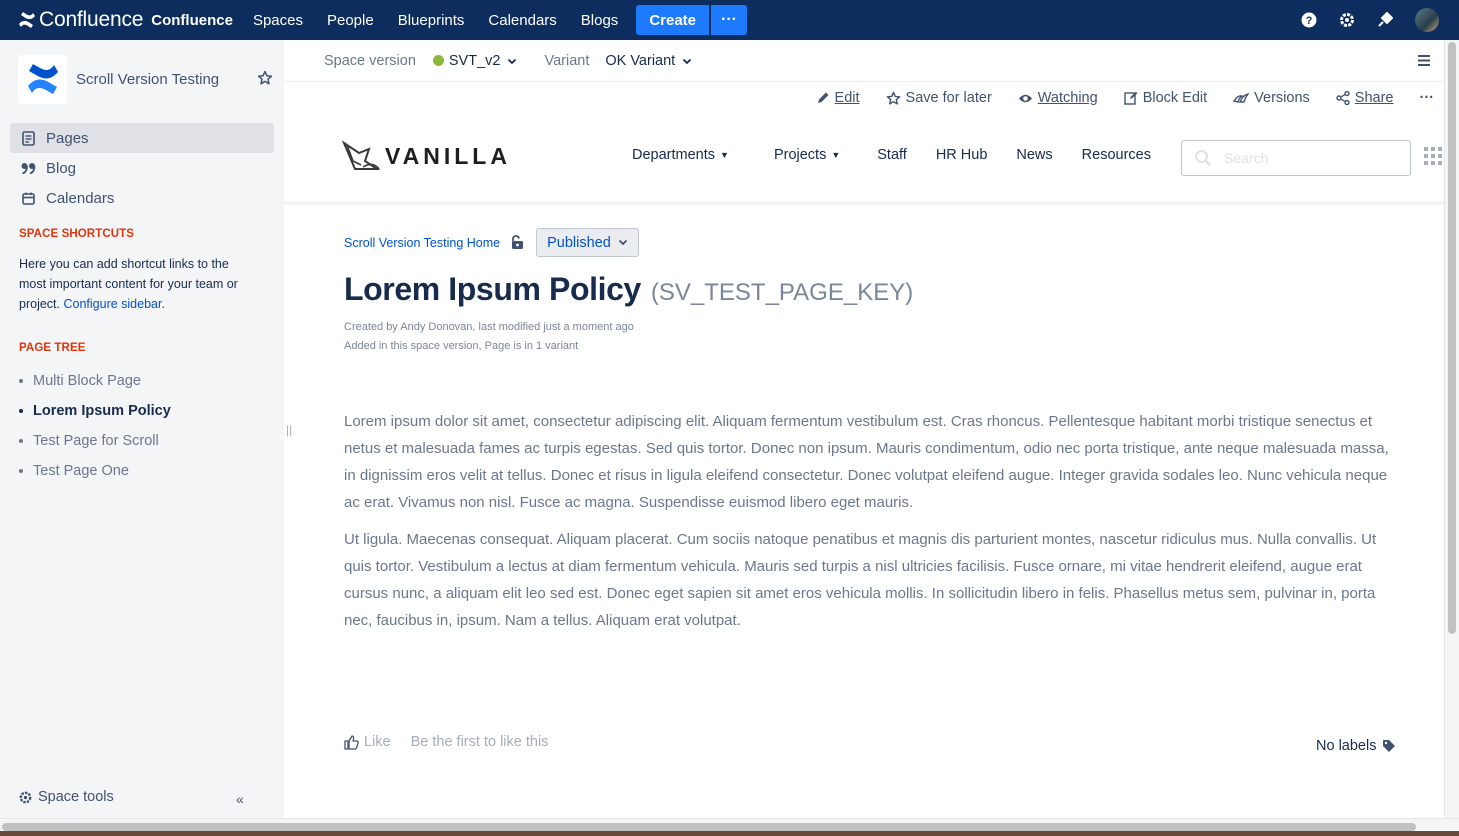 Image resolution: width=1459 pixels, height=836 pixels. I want to click on eye-icon, so click(1025, 98).